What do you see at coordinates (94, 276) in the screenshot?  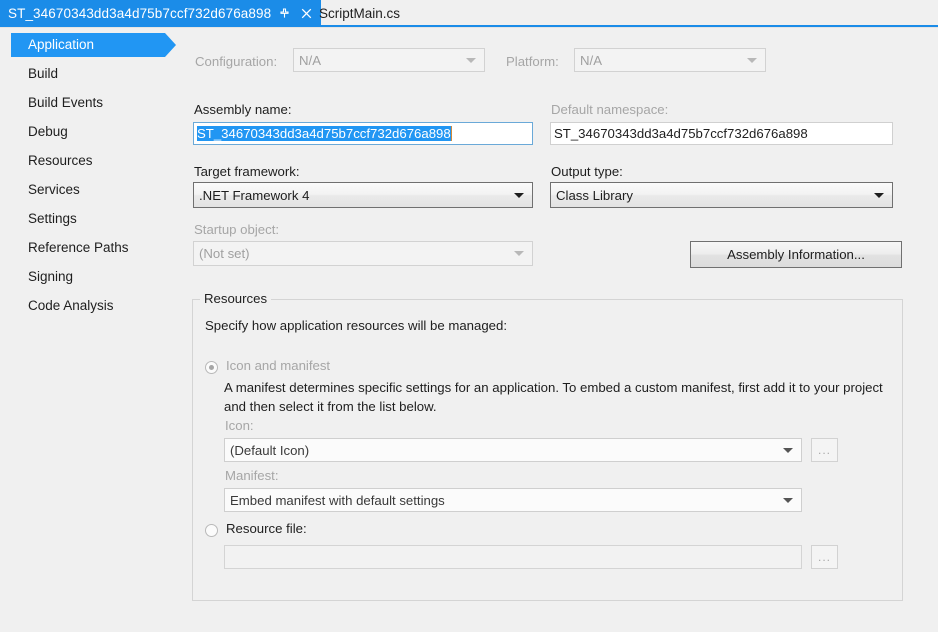 I see `sidebar-item-signing: Signing` at bounding box center [94, 276].